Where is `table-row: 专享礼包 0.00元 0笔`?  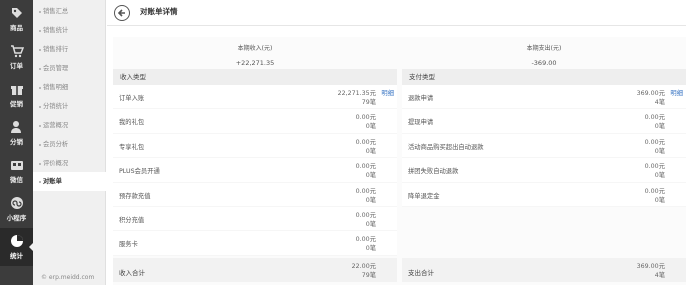 table-row: 专享礼包 0.00元 0笔 is located at coordinates (255, 146).